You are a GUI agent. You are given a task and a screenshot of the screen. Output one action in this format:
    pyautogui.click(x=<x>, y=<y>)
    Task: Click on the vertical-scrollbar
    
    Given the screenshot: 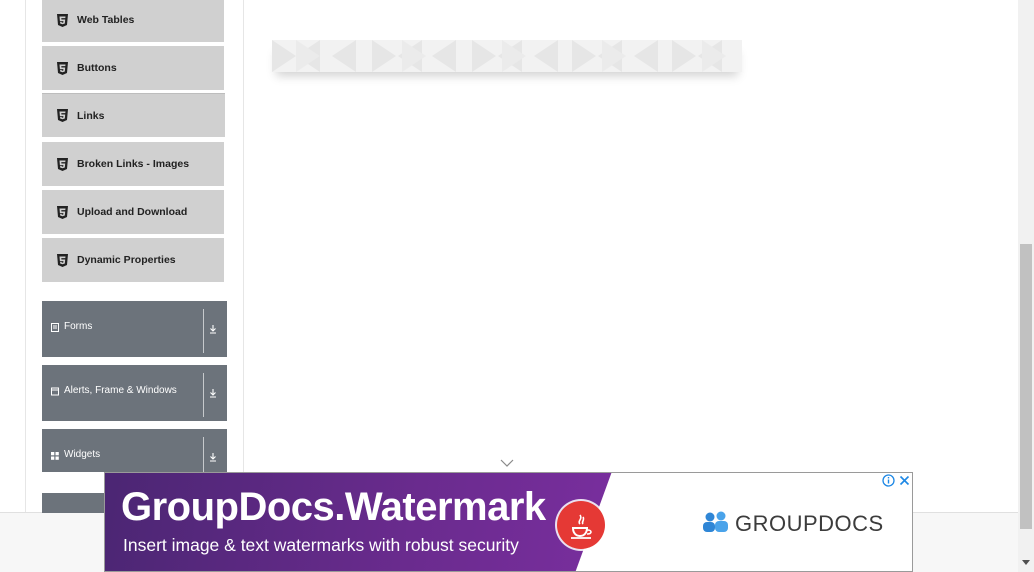 What is the action you would take?
    pyautogui.click(x=1026, y=286)
    